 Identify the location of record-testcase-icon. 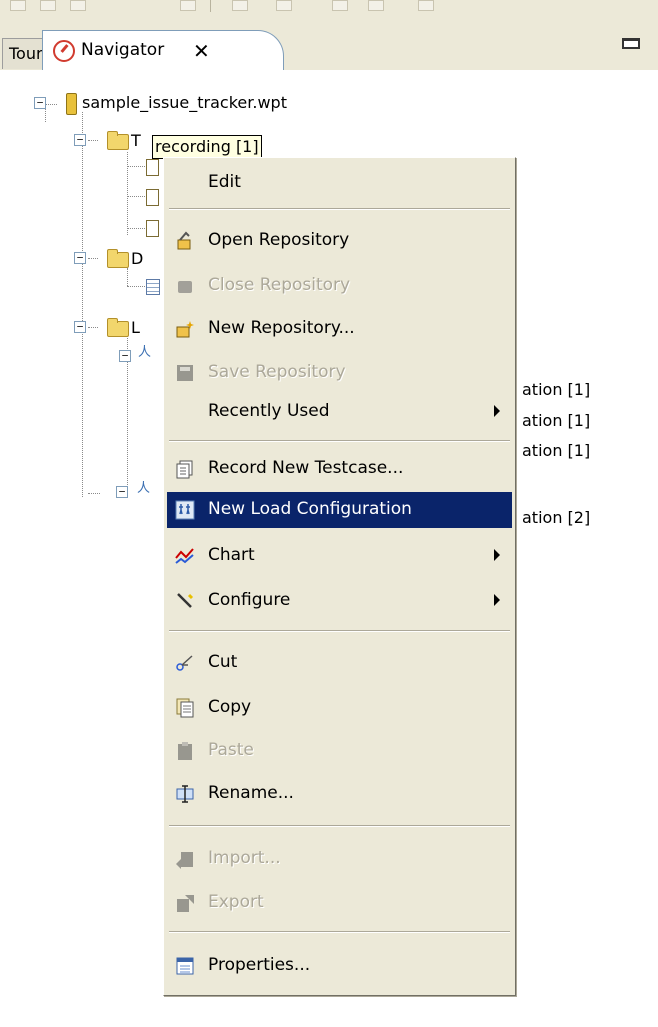
(185, 469).